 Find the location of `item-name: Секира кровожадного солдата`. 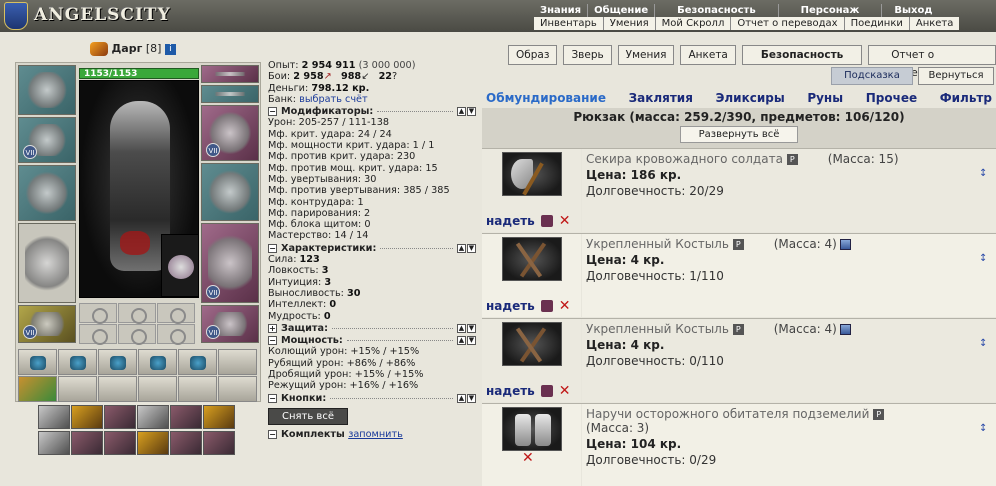

item-name: Секира кровожадного солдата is located at coordinates (684, 159).